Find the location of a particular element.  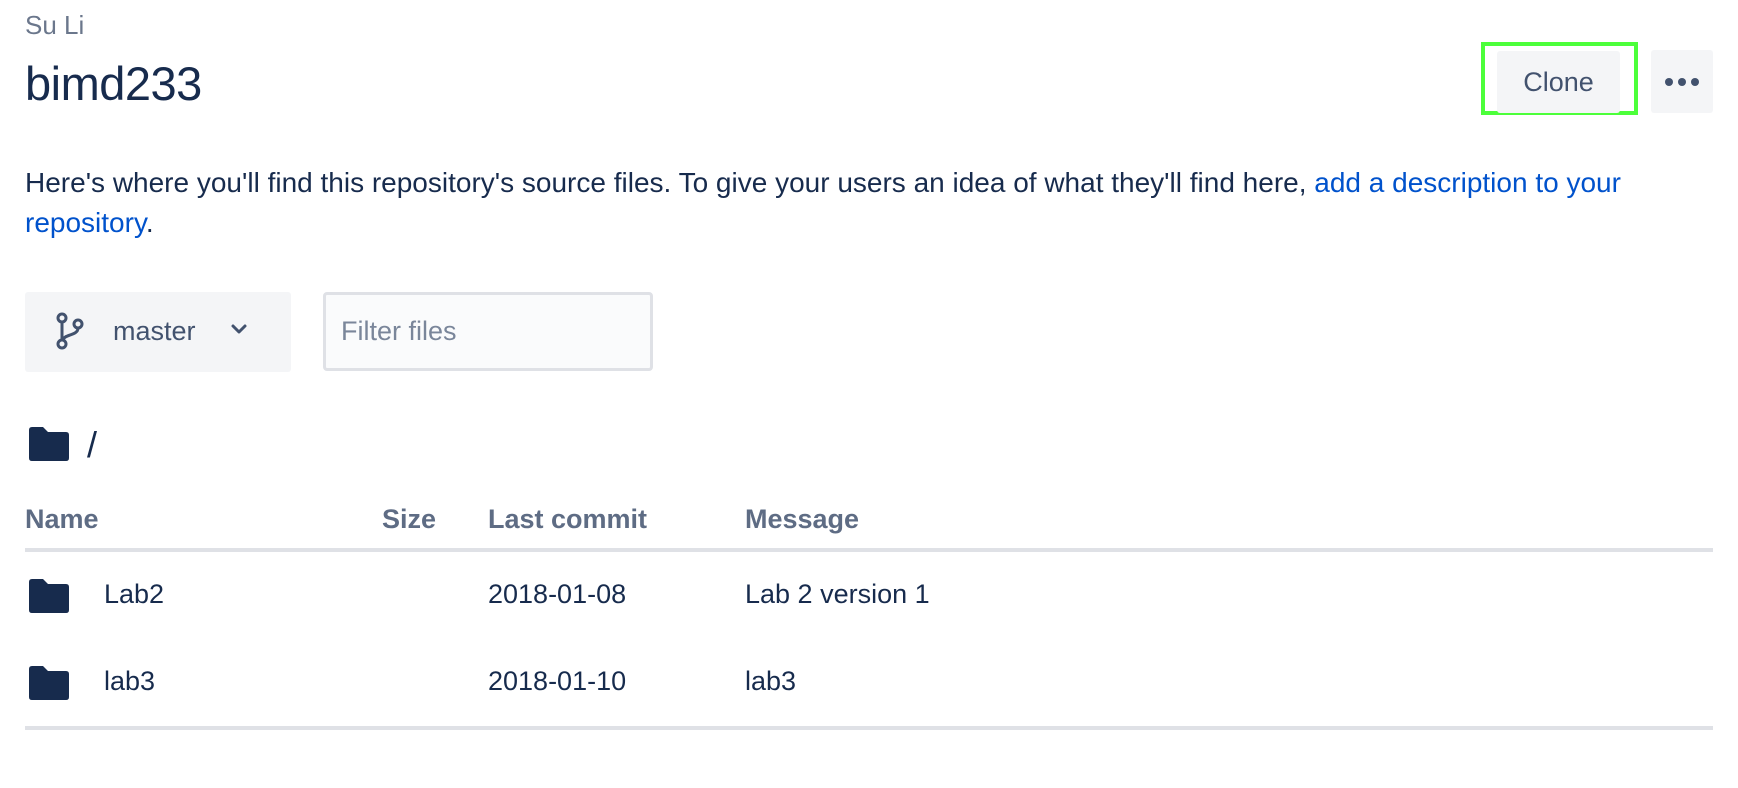

more-actions-button is located at coordinates (1682, 81).